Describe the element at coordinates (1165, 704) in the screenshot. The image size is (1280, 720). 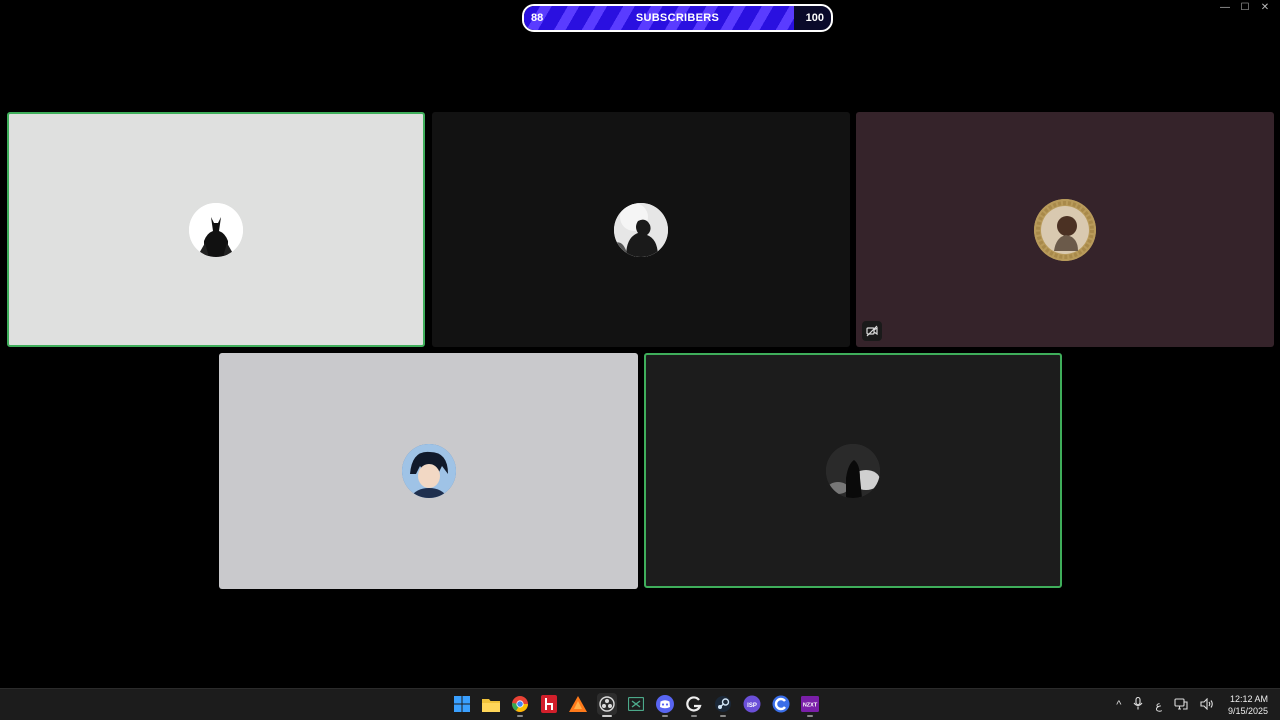
I see `system-tray: ^ ع` at that location.